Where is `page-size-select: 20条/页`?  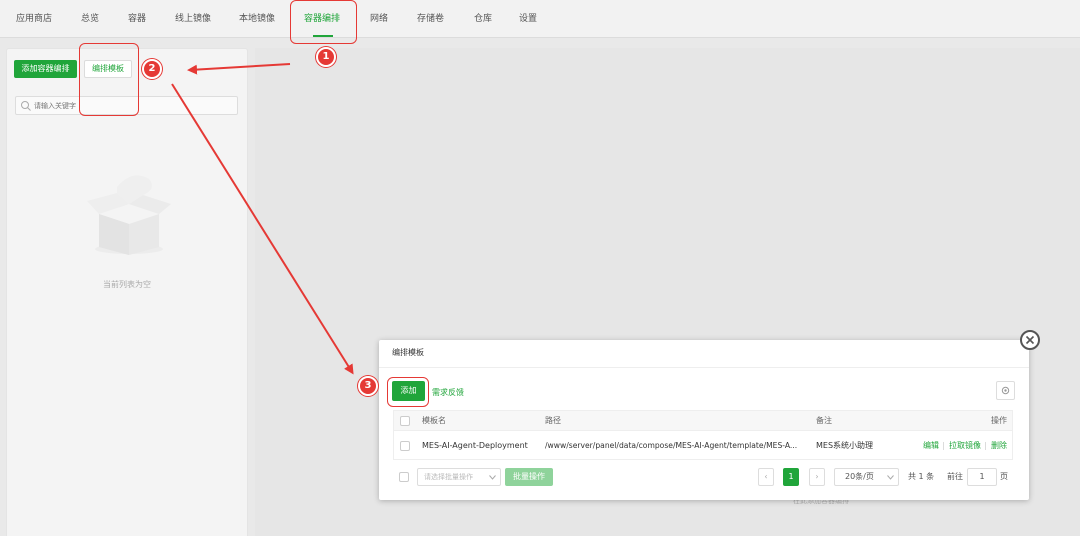 page-size-select: 20条/页 is located at coordinates (866, 477).